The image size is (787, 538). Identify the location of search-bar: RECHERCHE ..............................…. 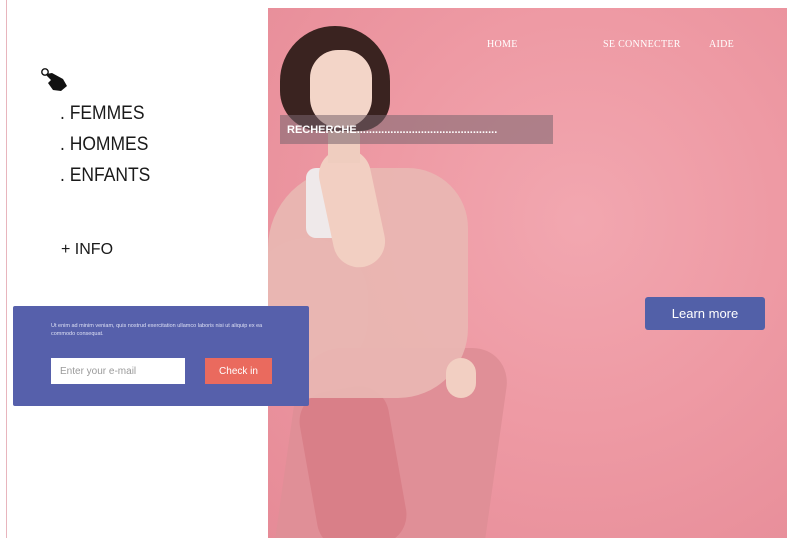
(416, 129).